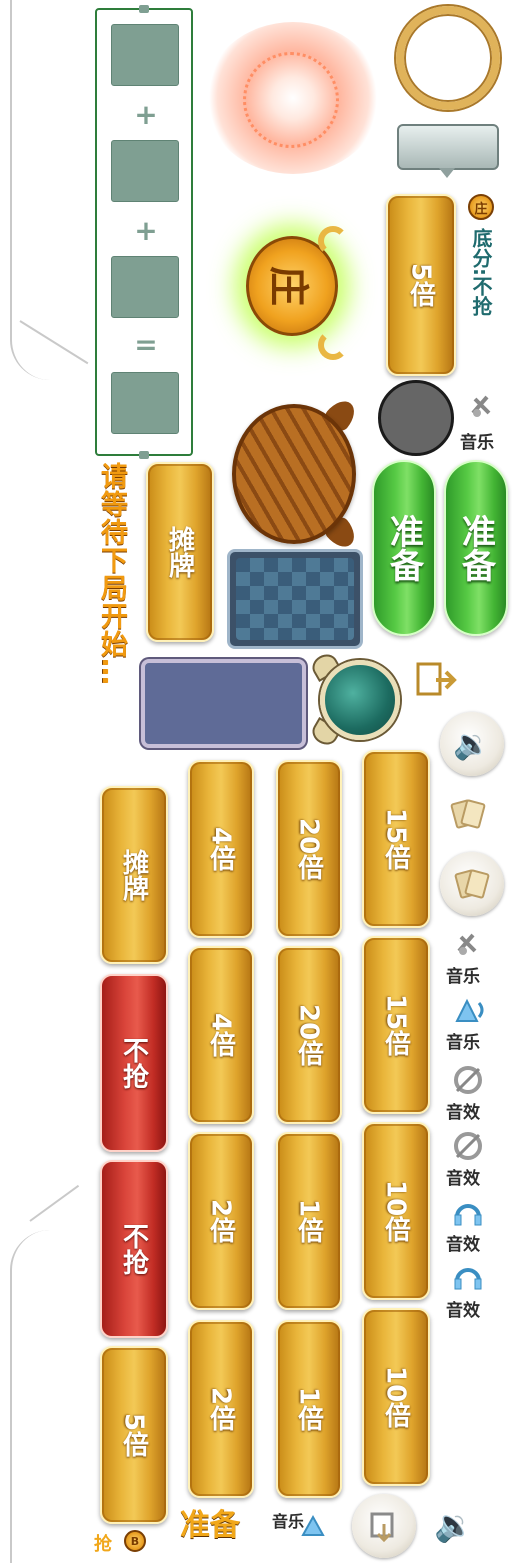 This screenshot has height=1563, width=512. Describe the element at coordinates (416, 418) in the screenshot. I see `player-avatar-placeholder` at that location.